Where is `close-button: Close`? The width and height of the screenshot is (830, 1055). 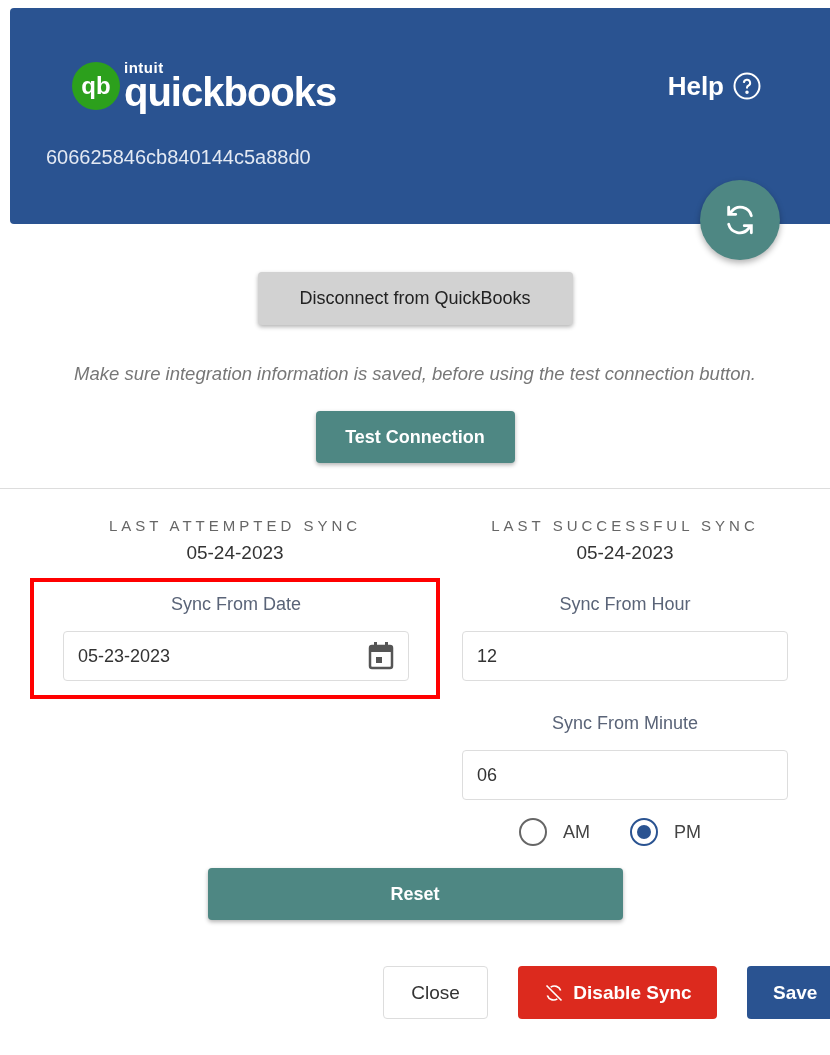 close-button: Close is located at coordinates (435, 992).